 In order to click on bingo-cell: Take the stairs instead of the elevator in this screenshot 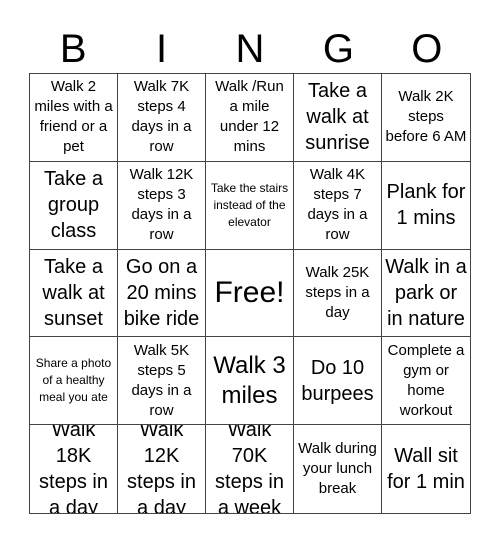, I will do `click(250, 205)`.